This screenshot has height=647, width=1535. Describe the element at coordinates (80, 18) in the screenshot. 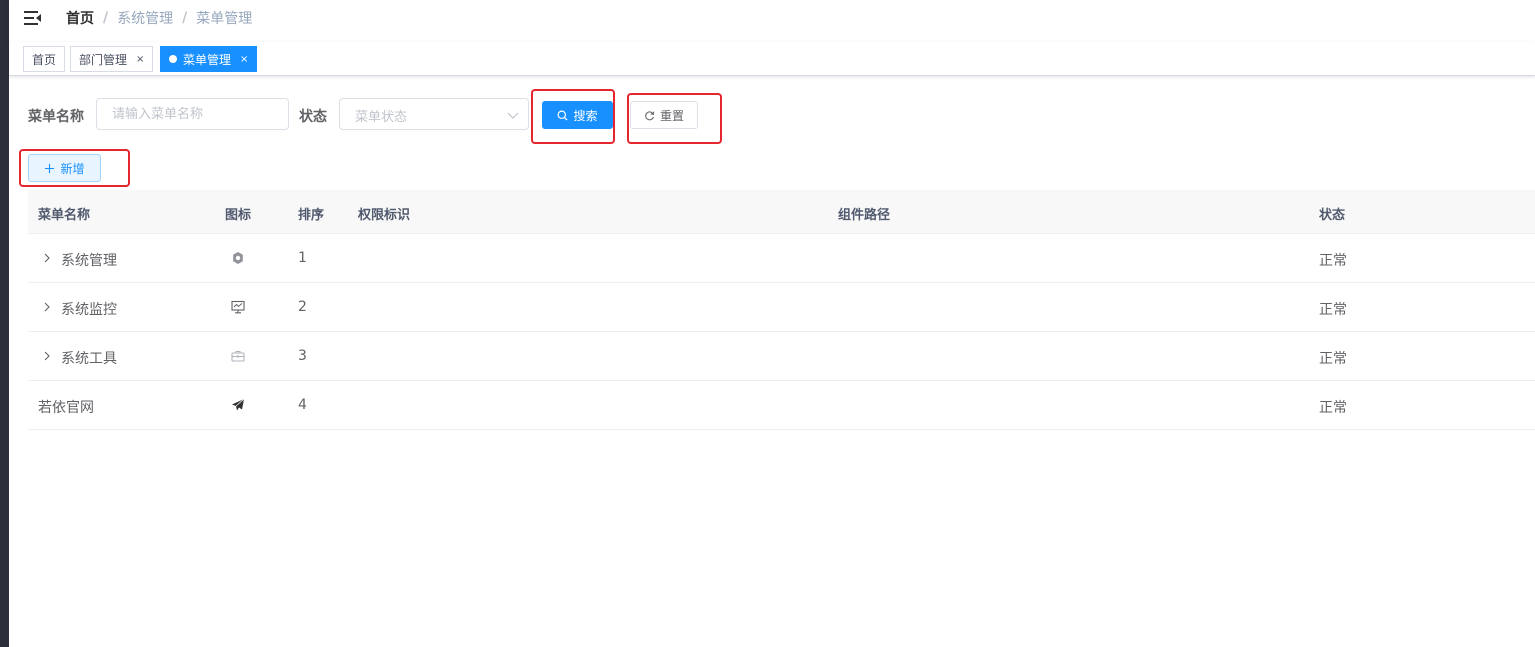

I see `breadcrumb-home: 首页` at that location.